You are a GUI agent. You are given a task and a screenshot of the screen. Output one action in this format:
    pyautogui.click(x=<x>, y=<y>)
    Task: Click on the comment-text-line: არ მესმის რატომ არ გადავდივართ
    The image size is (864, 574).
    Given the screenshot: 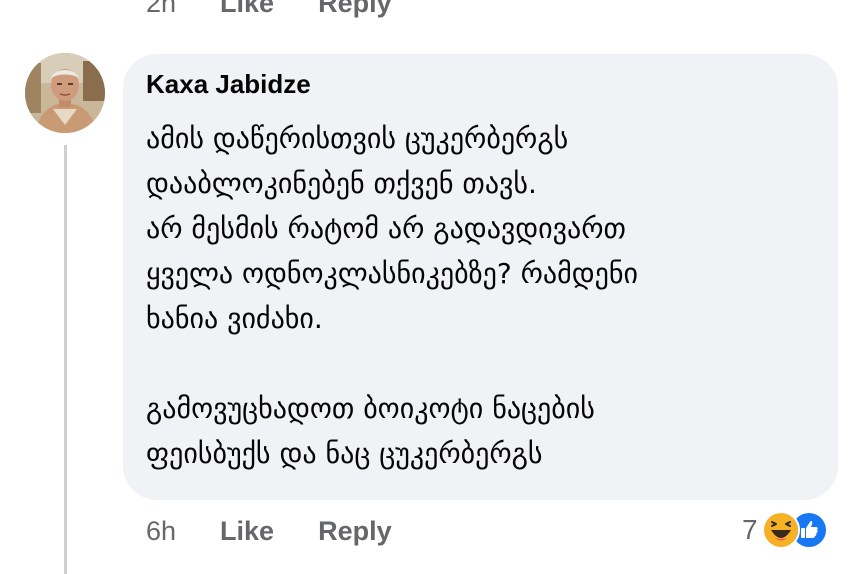 What is the action you would take?
    pyautogui.click(x=386, y=228)
    